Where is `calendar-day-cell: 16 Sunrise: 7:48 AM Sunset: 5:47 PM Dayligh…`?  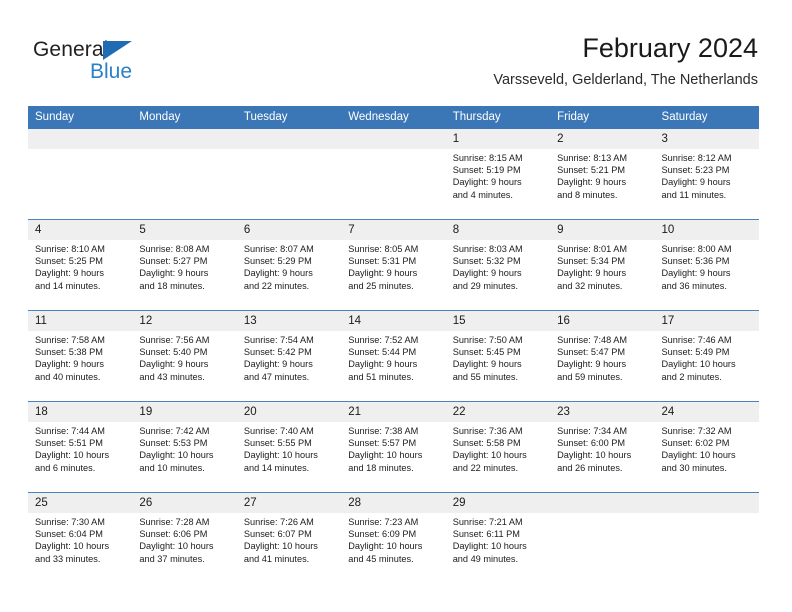 calendar-day-cell: 16 Sunrise: 7:48 AM Sunset: 5:47 PM Dayligh… is located at coordinates (602, 356).